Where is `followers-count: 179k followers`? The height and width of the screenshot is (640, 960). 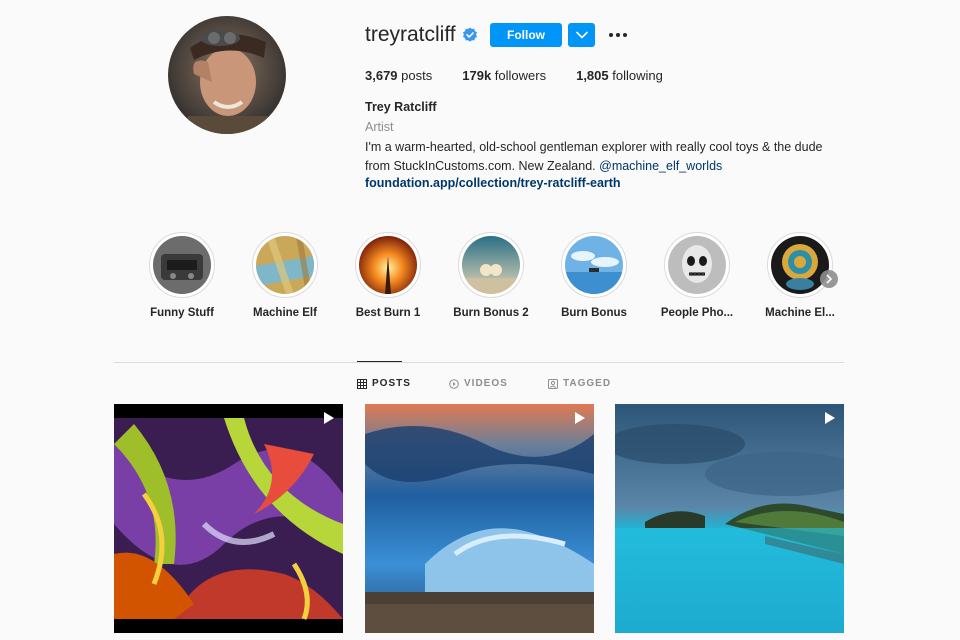
followers-count: 179k followers is located at coordinates (504, 75).